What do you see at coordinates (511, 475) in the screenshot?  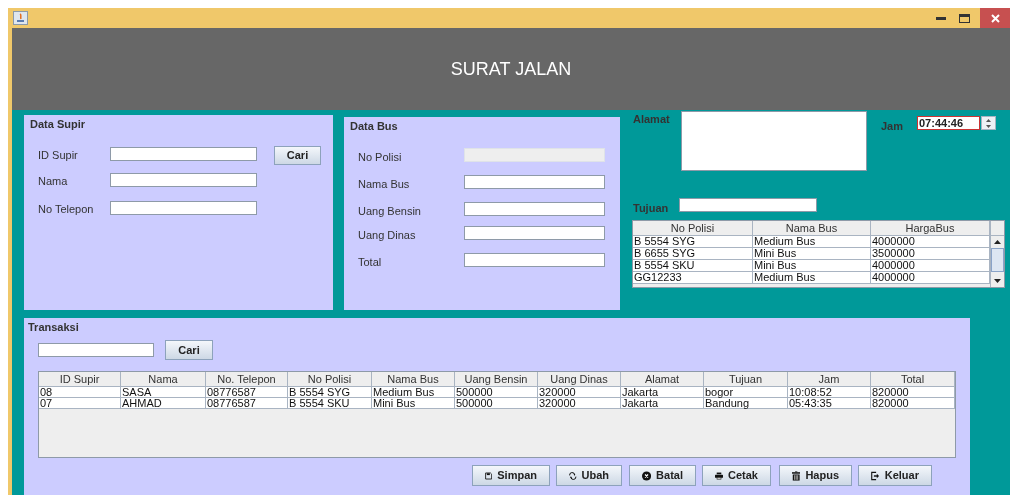 I see `action-button: Simpan` at bounding box center [511, 475].